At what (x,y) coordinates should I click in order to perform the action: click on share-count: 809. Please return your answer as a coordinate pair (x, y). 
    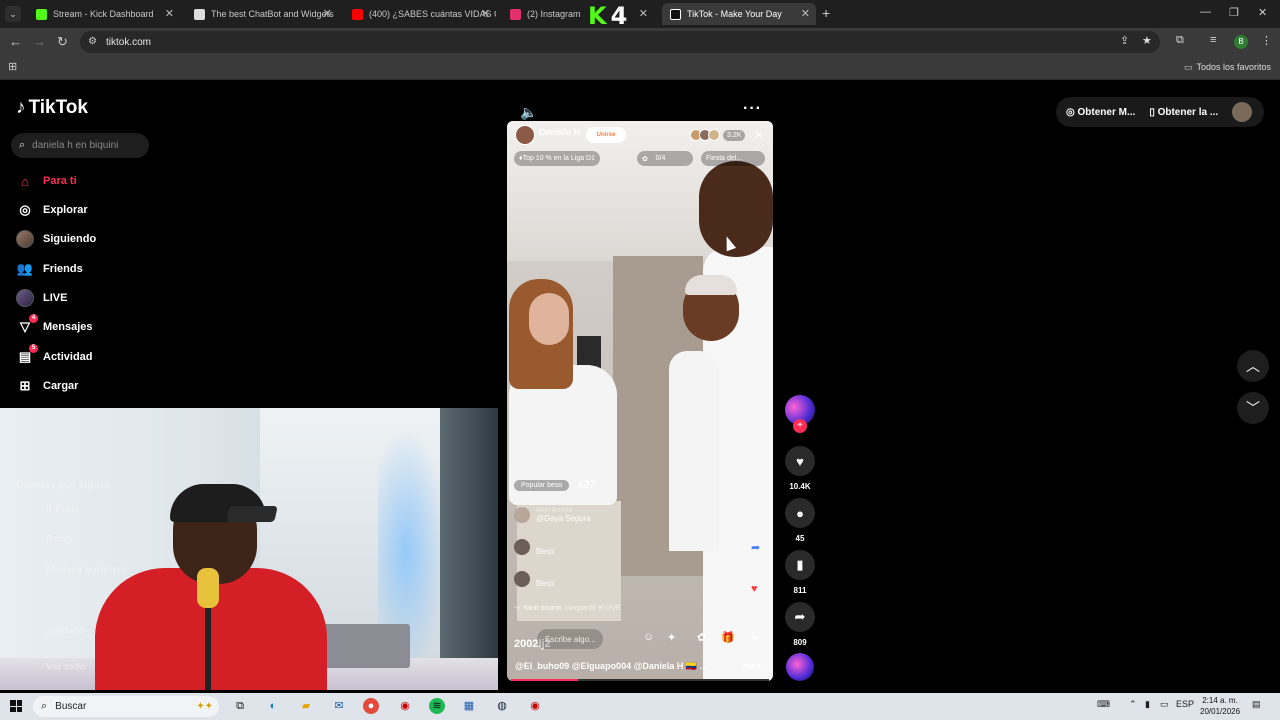
    Looking at the image, I should click on (800, 642).